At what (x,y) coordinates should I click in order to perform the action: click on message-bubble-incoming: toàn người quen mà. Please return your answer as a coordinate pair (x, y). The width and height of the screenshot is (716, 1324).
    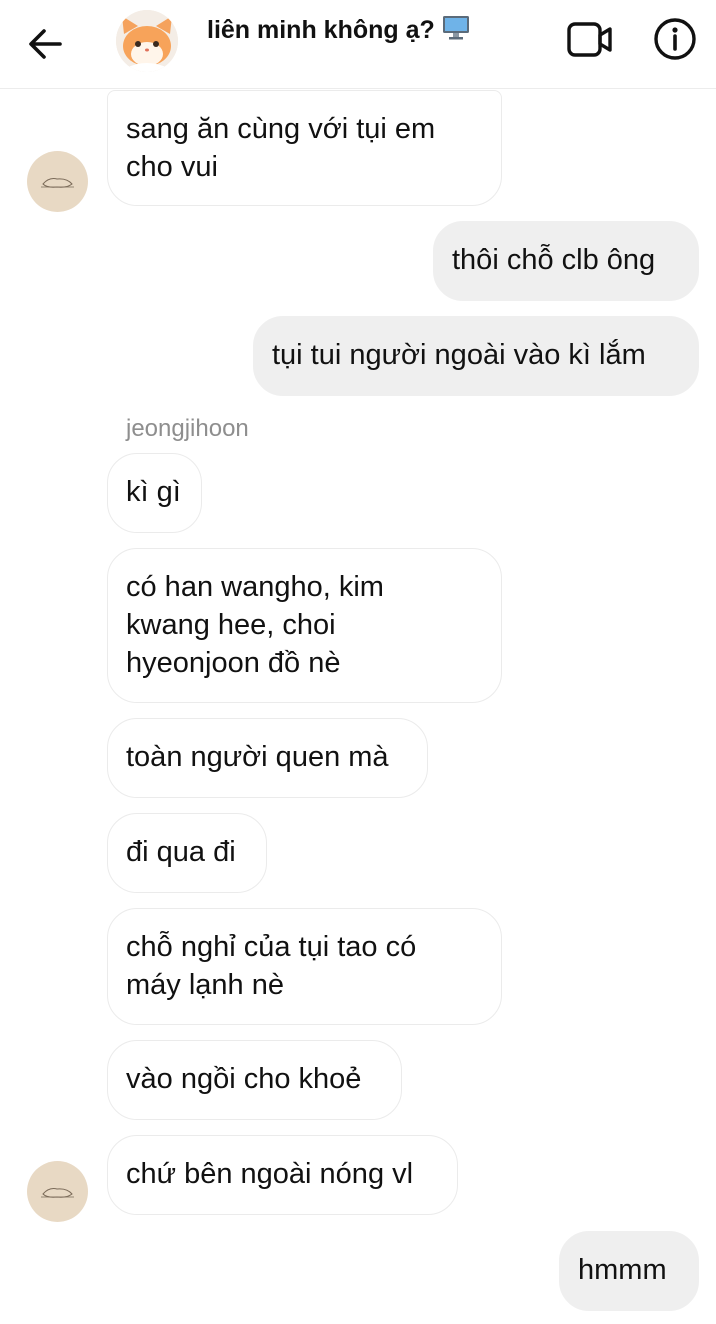
    Looking at the image, I should click on (267, 758).